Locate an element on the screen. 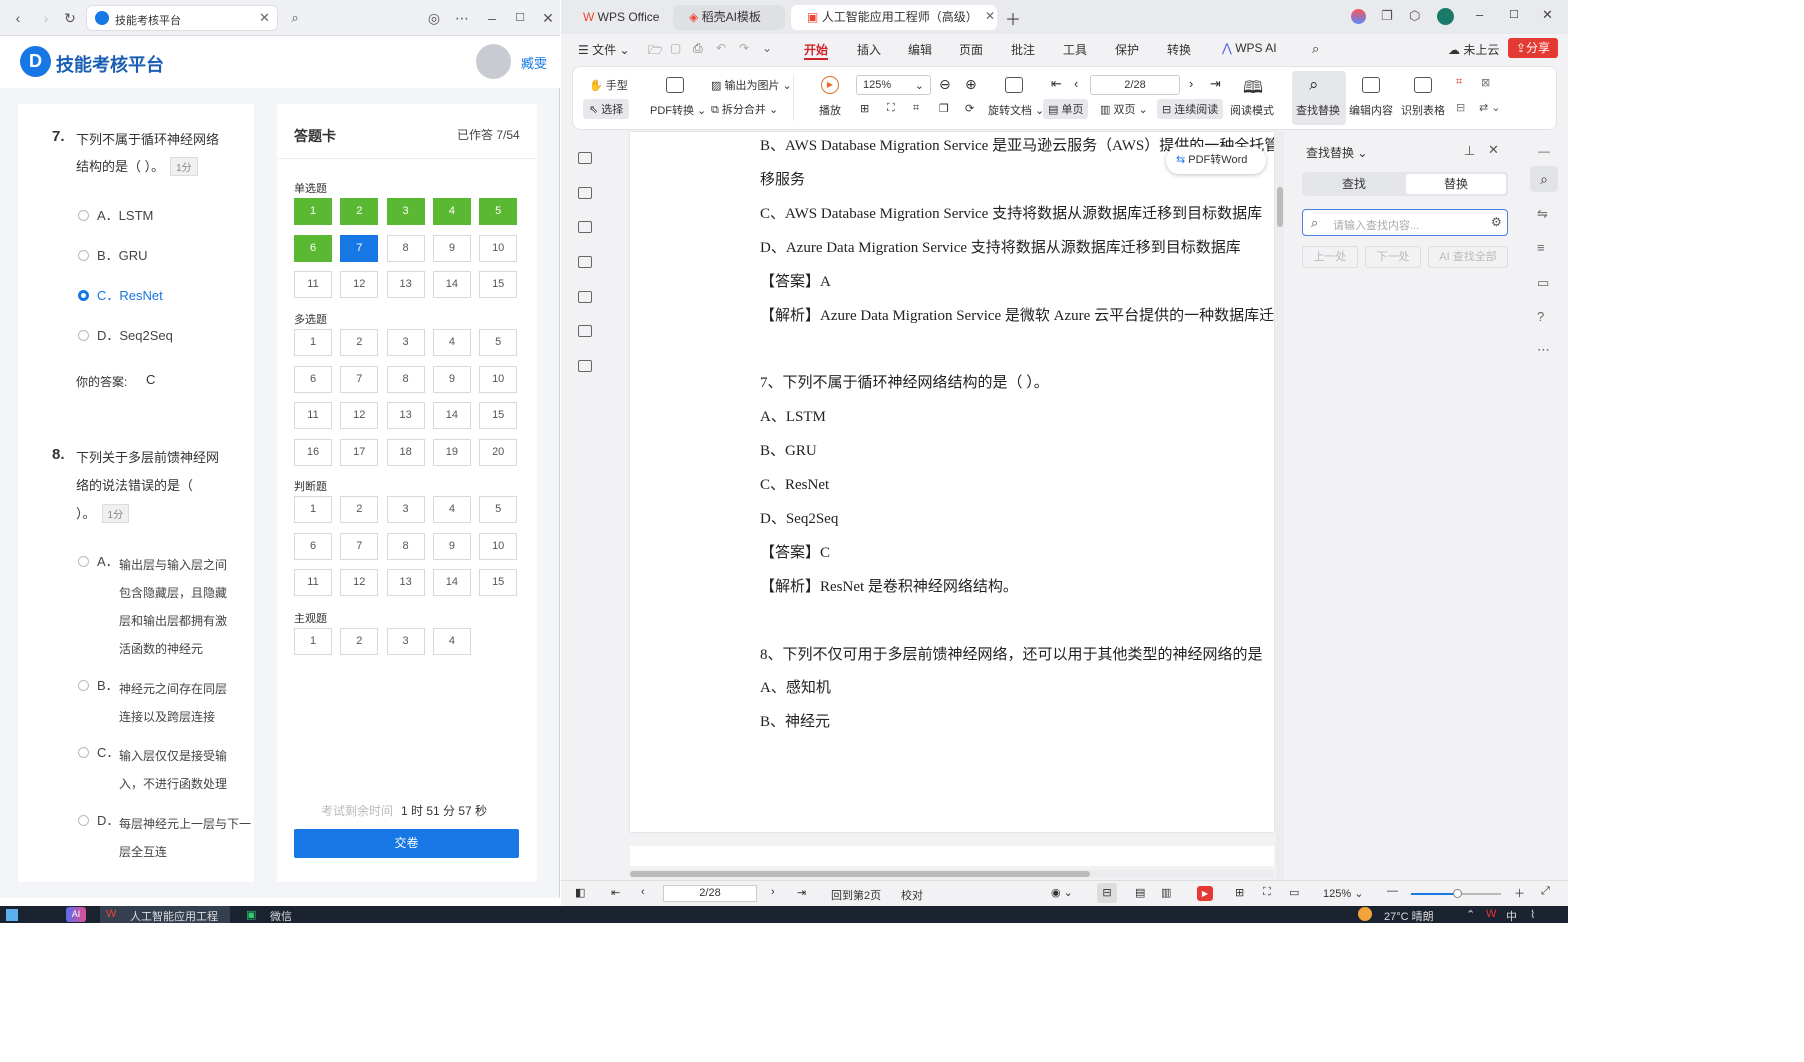  select-tool: ⇖ 选择 is located at coordinates (606, 109).